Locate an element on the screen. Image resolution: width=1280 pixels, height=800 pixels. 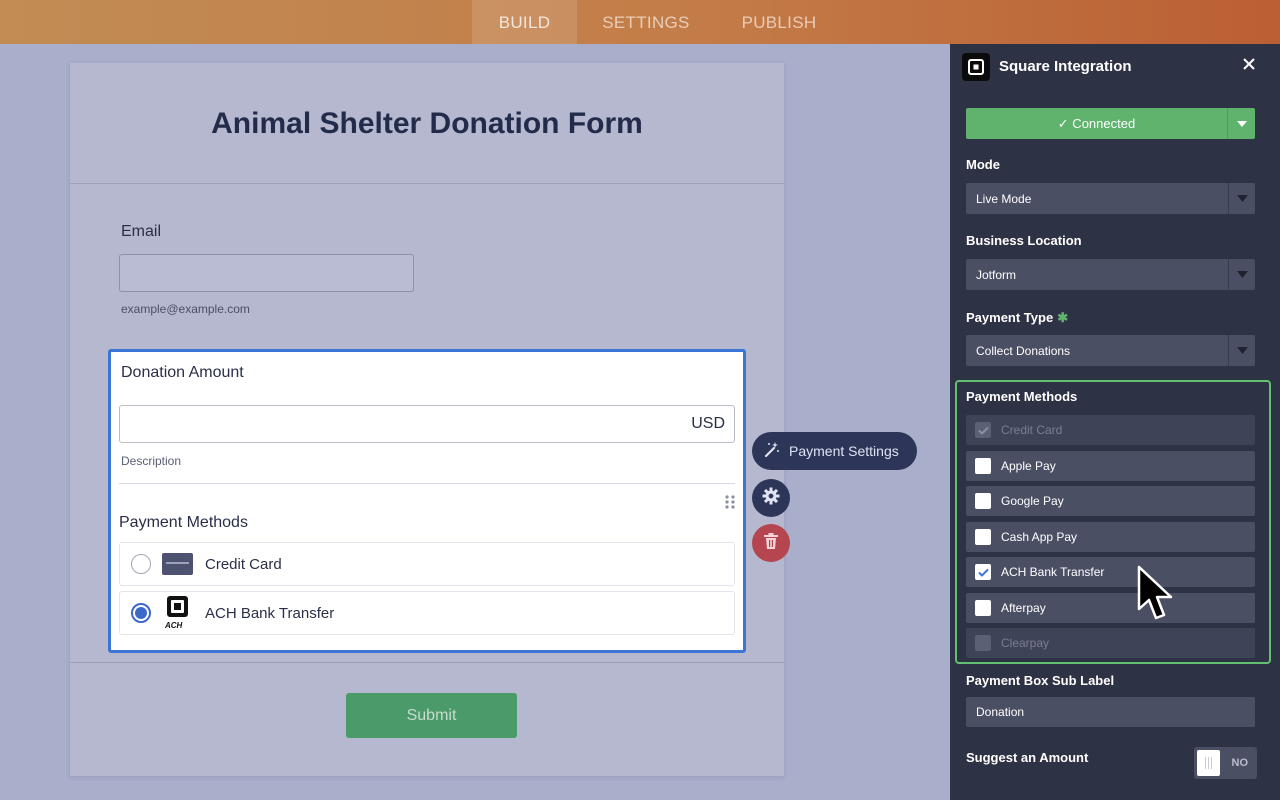
close-icon is located at coordinates (1249, 64).